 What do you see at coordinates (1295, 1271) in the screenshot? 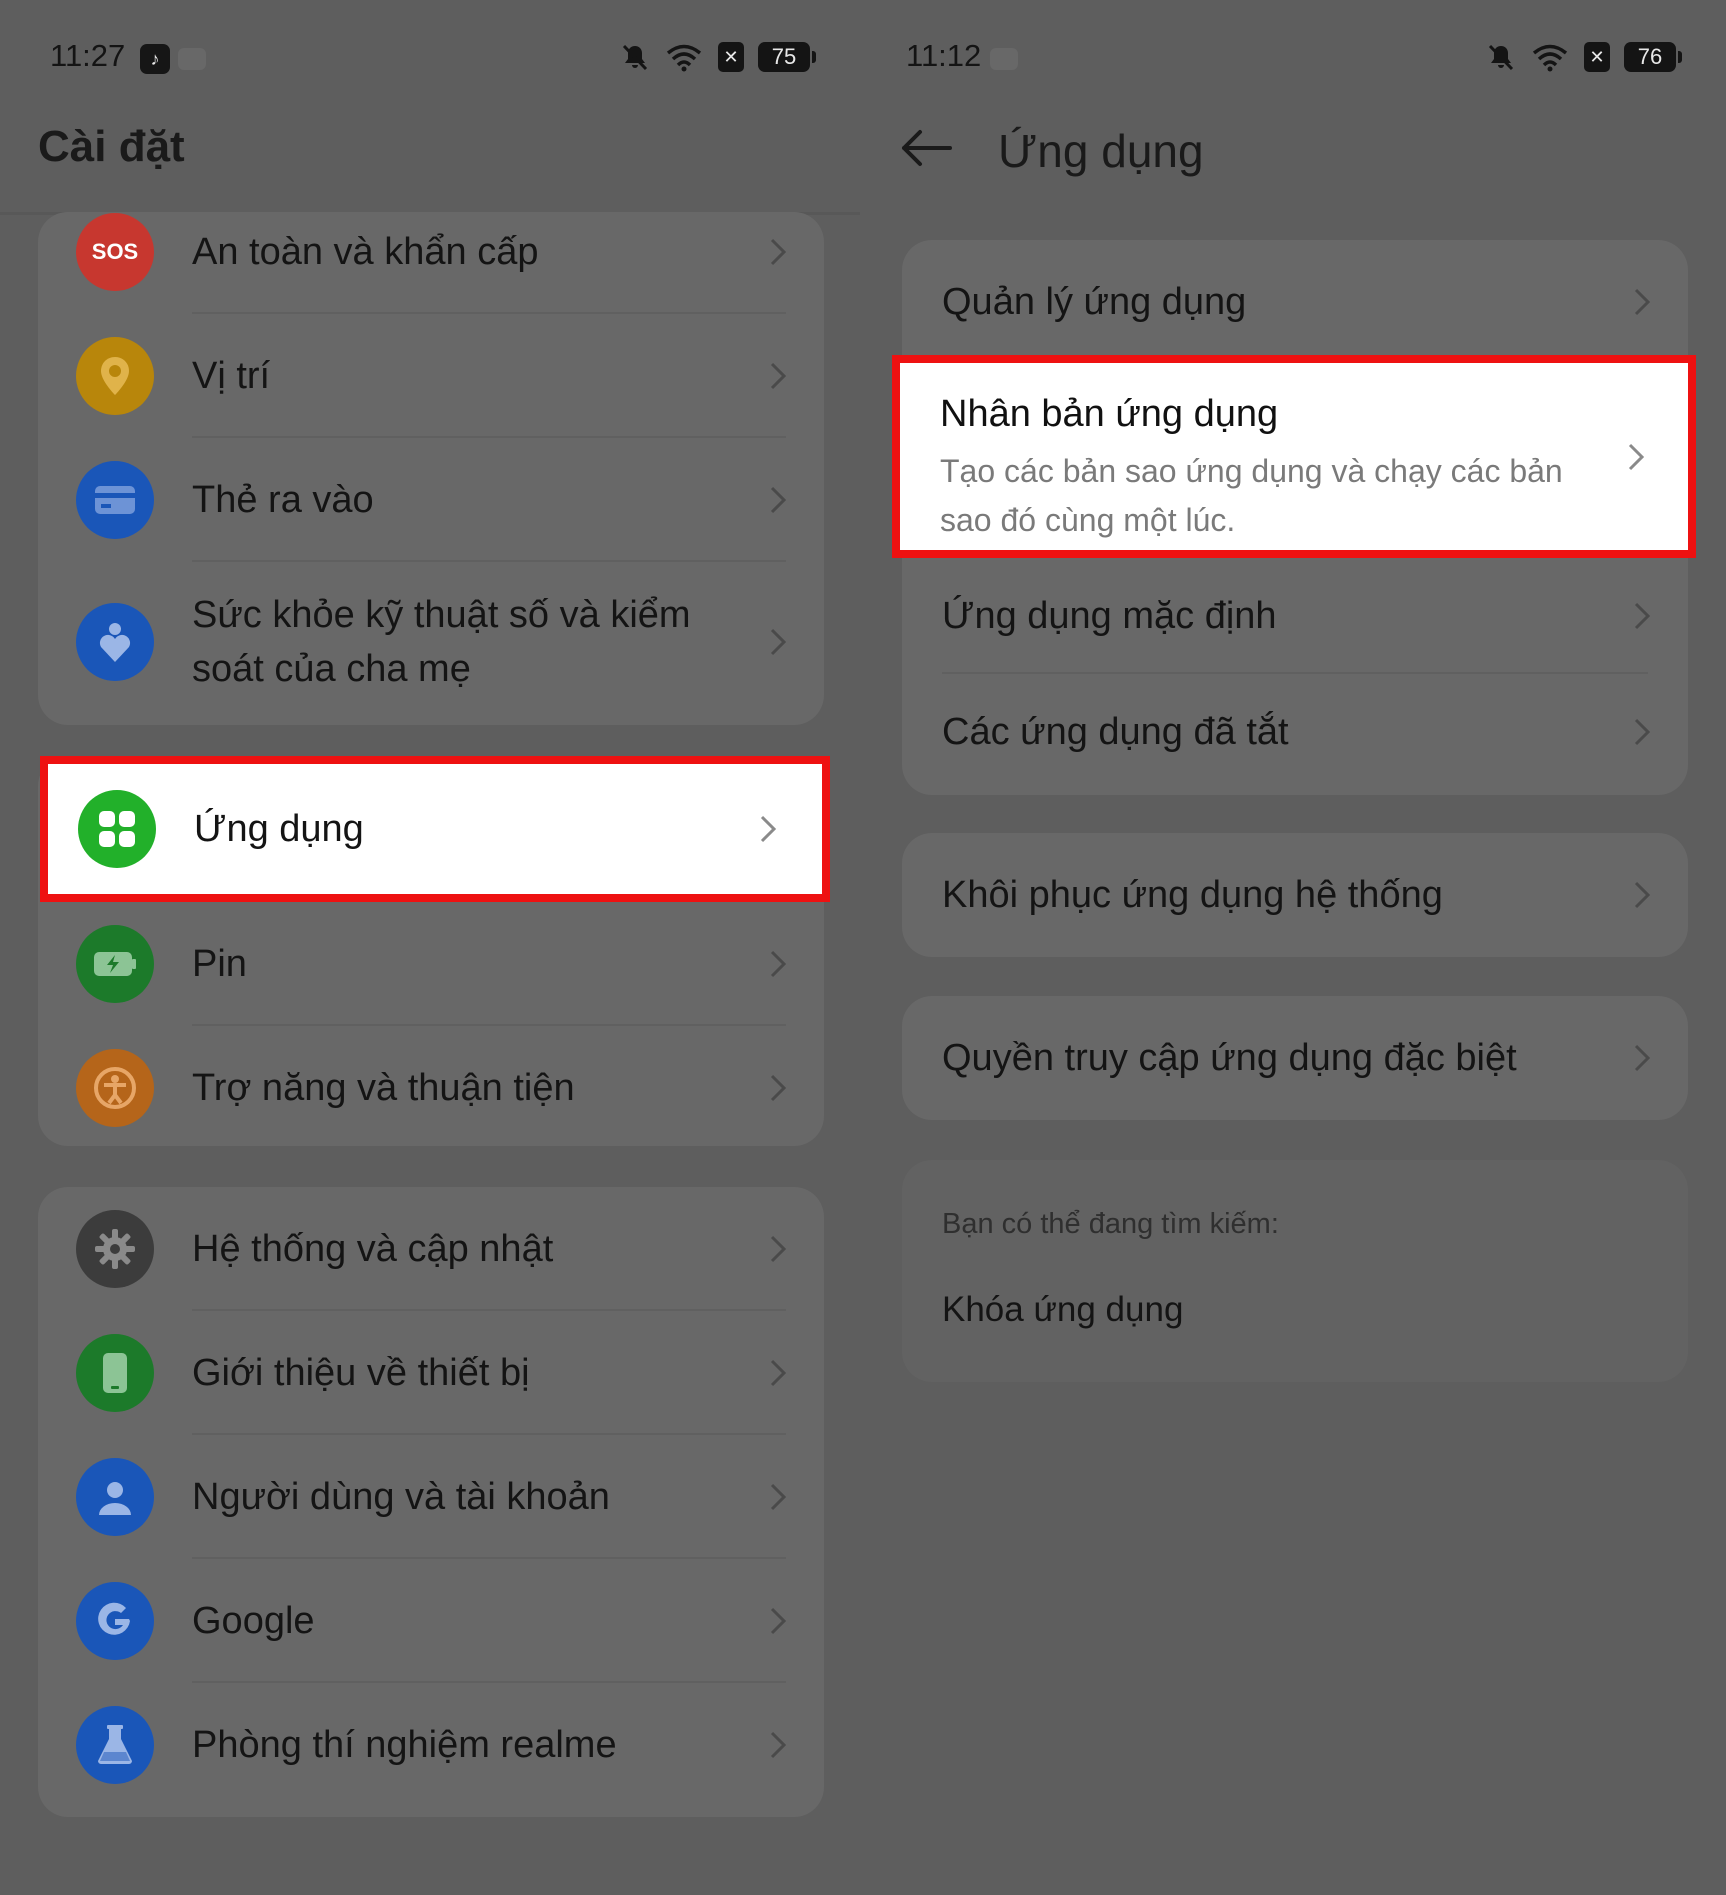
I see `search-suggestions: Bạn có thể đang tìm kiếm: Khóa ứng dụng` at bounding box center [1295, 1271].